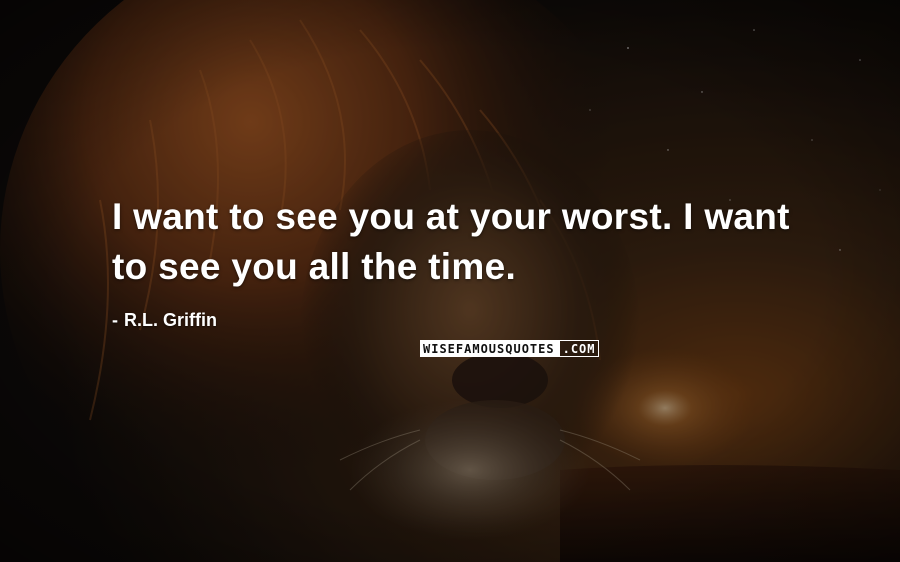 The height and width of the screenshot is (562, 900). I want to click on attribution-dash: -, so click(115, 320).